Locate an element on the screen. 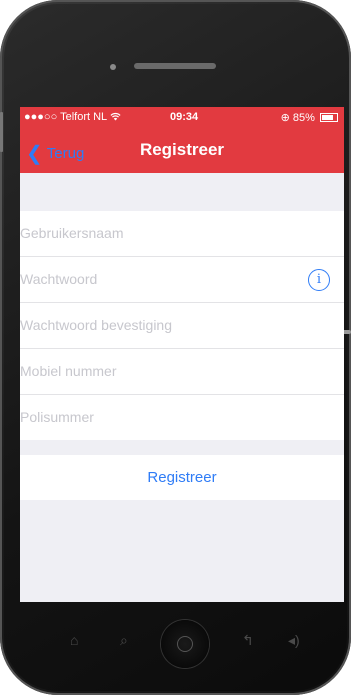  battery-icon is located at coordinates (329, 117).